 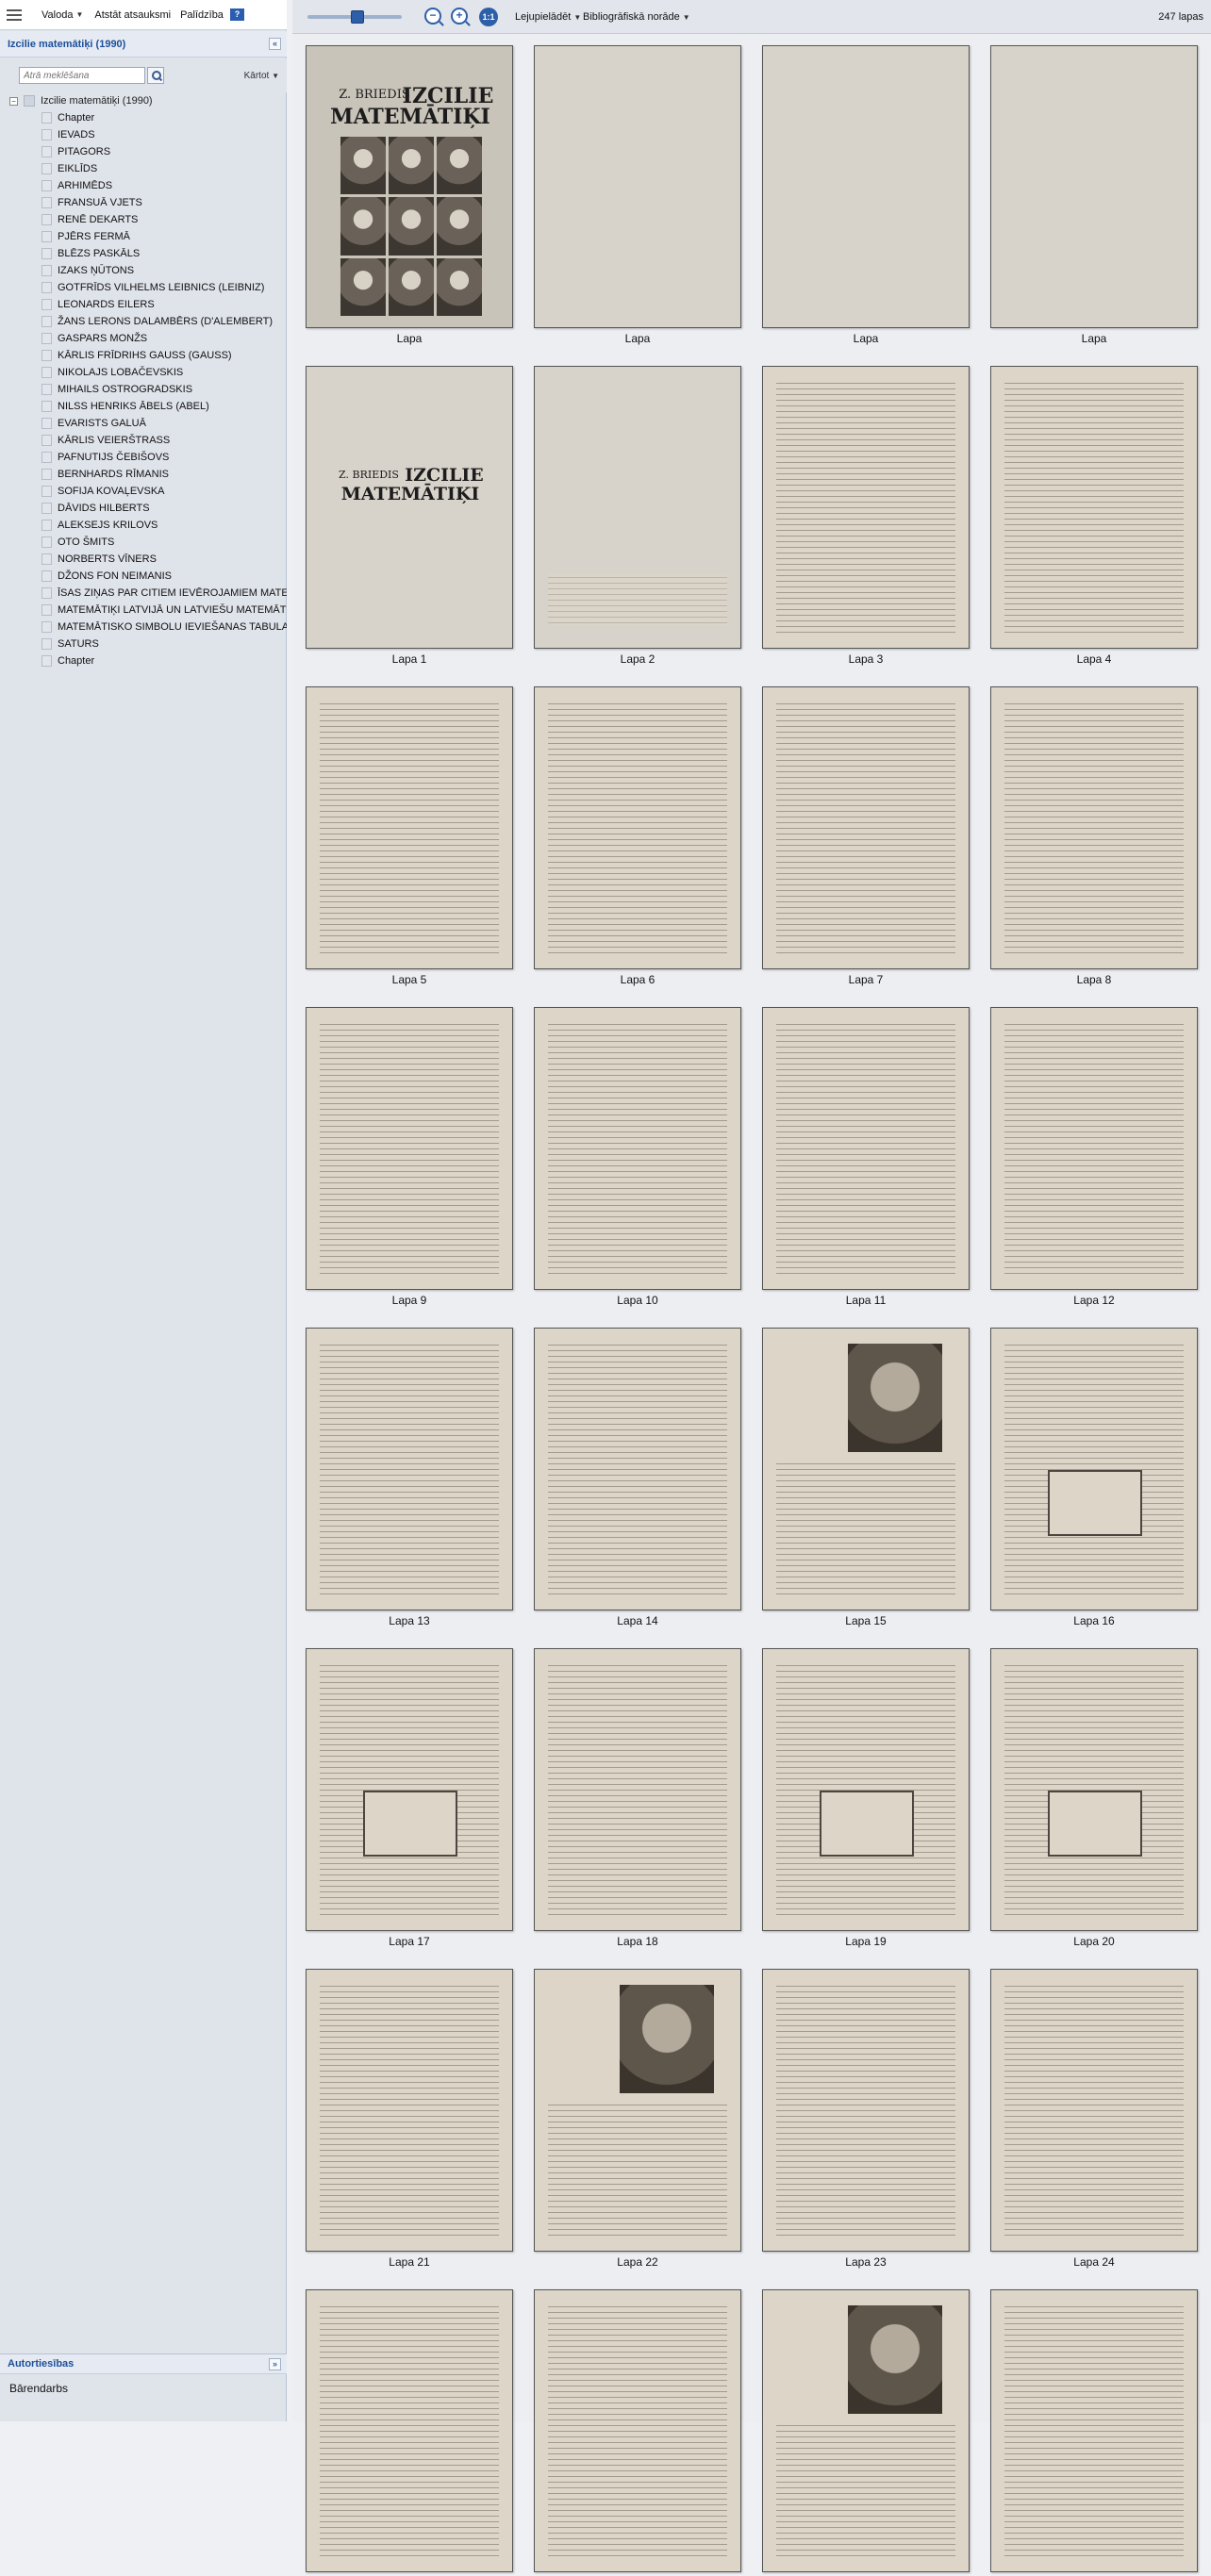 I want to click on toc-item: BLĒZS PASKĀLS, so click(x=143, y=253).